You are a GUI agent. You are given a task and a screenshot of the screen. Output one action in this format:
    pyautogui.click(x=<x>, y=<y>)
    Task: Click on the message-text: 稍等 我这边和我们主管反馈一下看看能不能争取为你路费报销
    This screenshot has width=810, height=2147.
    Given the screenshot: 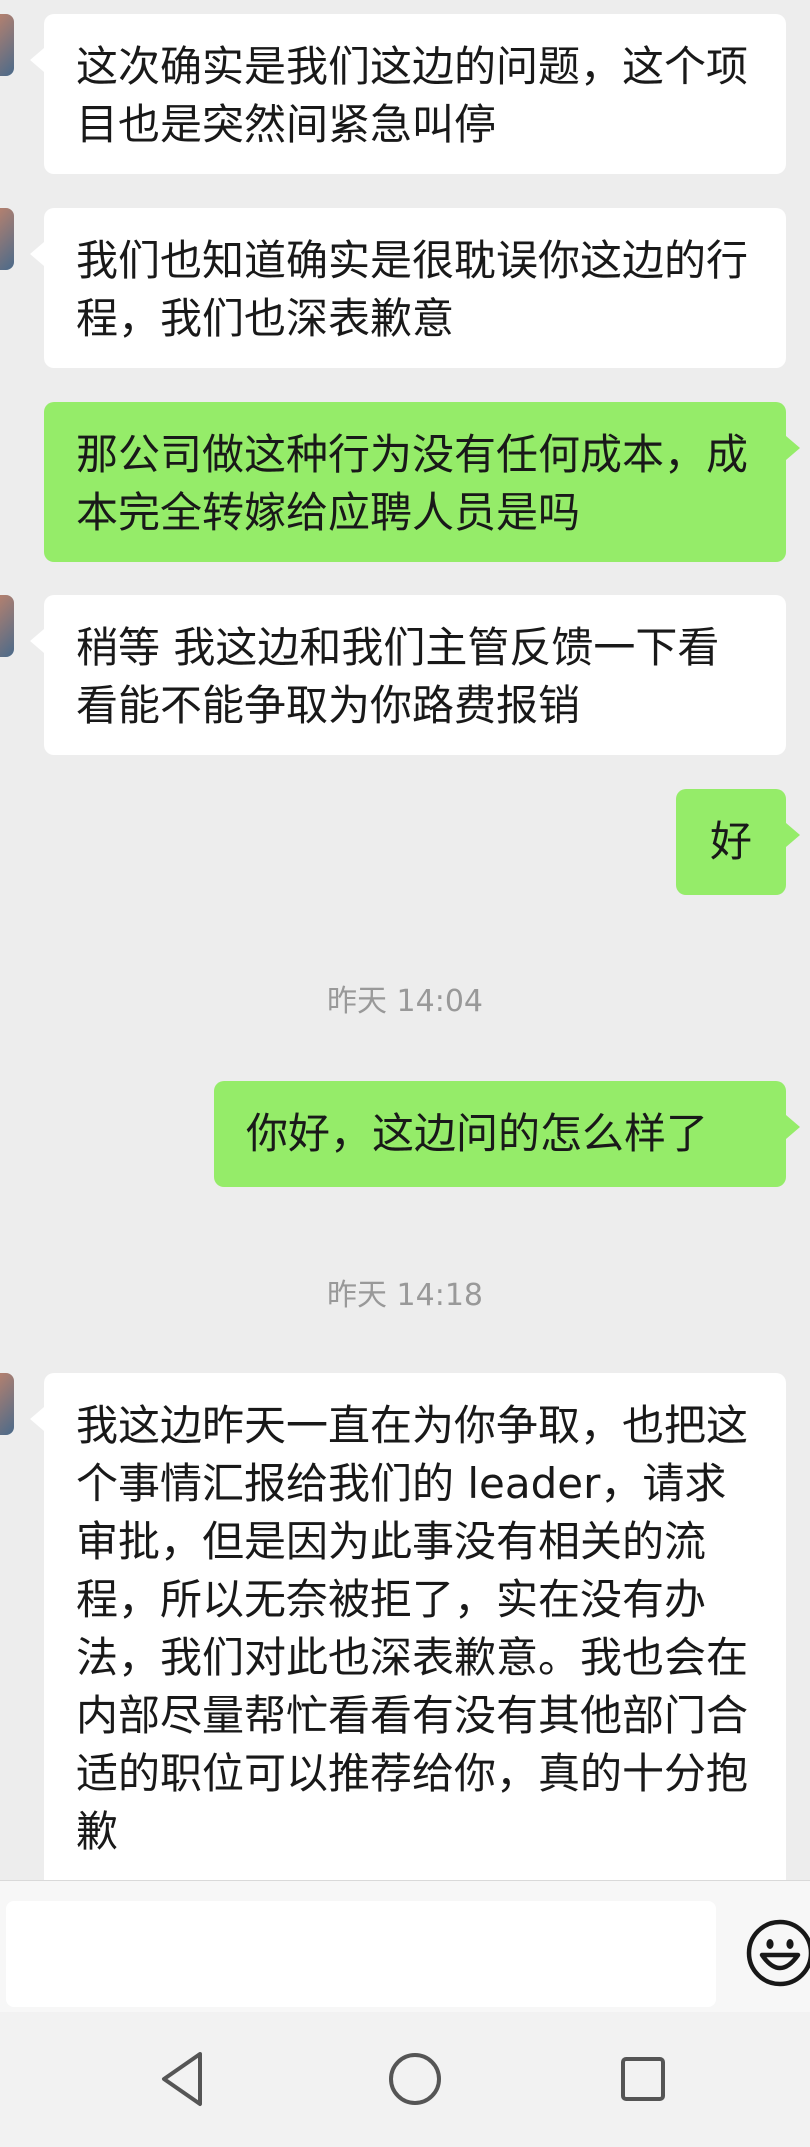 What is the action you would take?
    pyautogui.click(x=398, y=676)
    